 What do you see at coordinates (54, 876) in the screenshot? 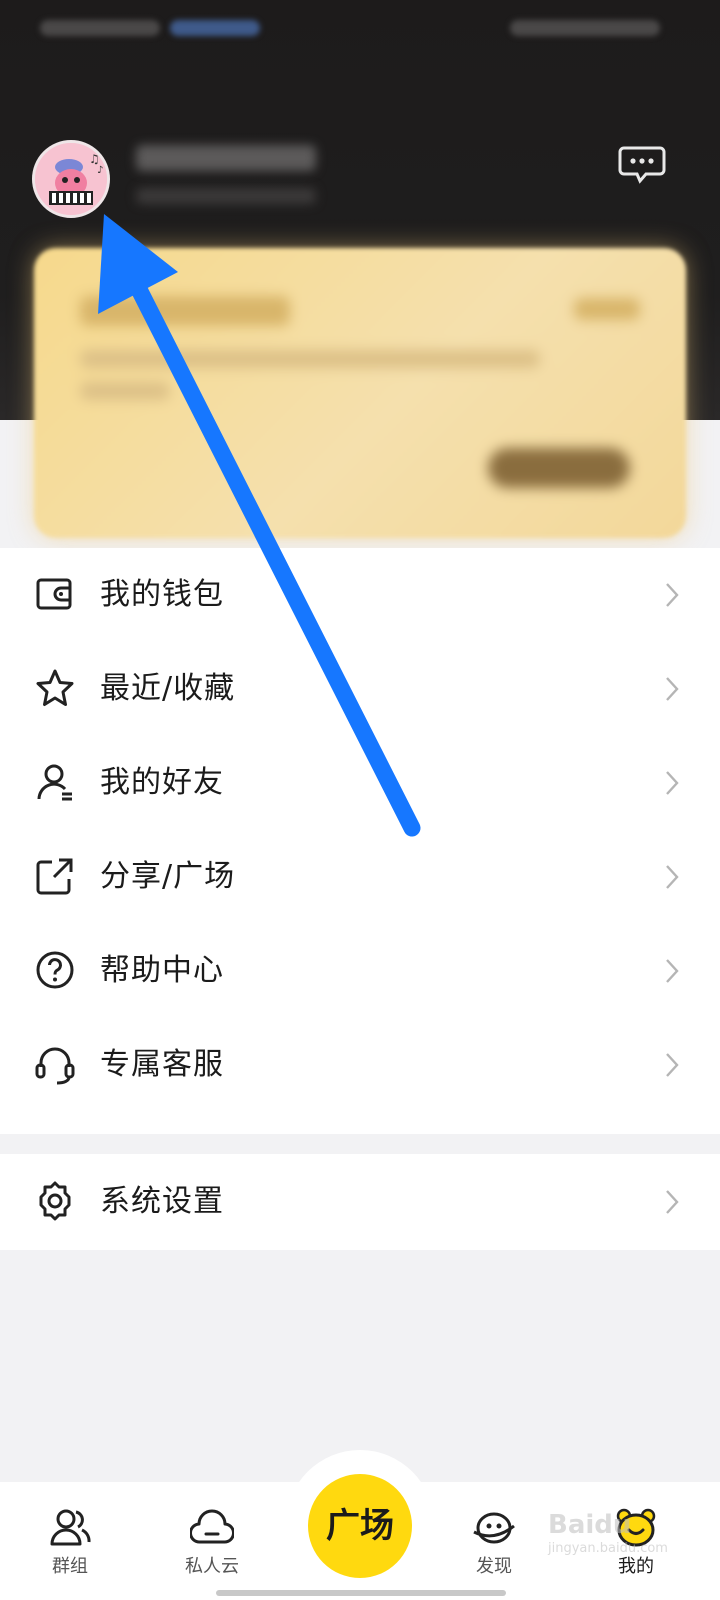
I see `share-icon` at bounding box center [54, 876].